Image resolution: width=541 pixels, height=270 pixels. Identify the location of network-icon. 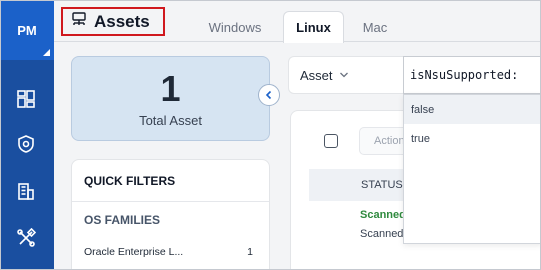
(79, 21).